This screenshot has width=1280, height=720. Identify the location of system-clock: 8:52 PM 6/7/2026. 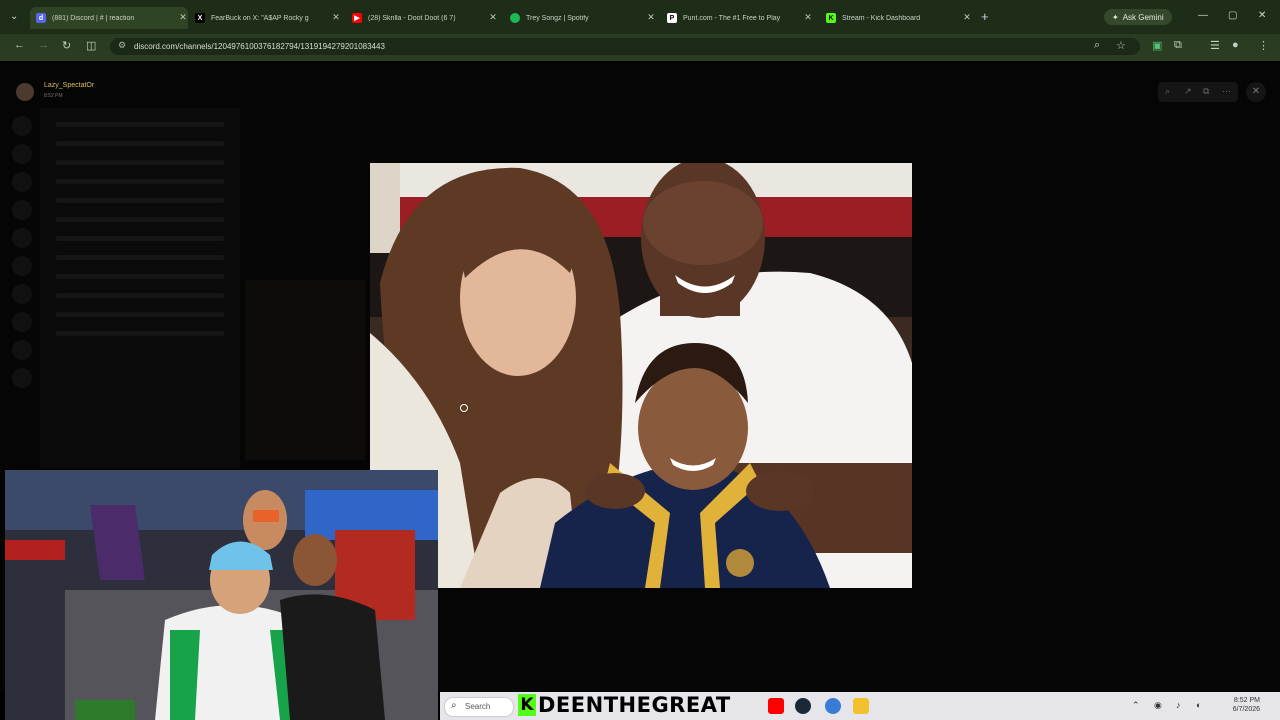
(1236, 705).